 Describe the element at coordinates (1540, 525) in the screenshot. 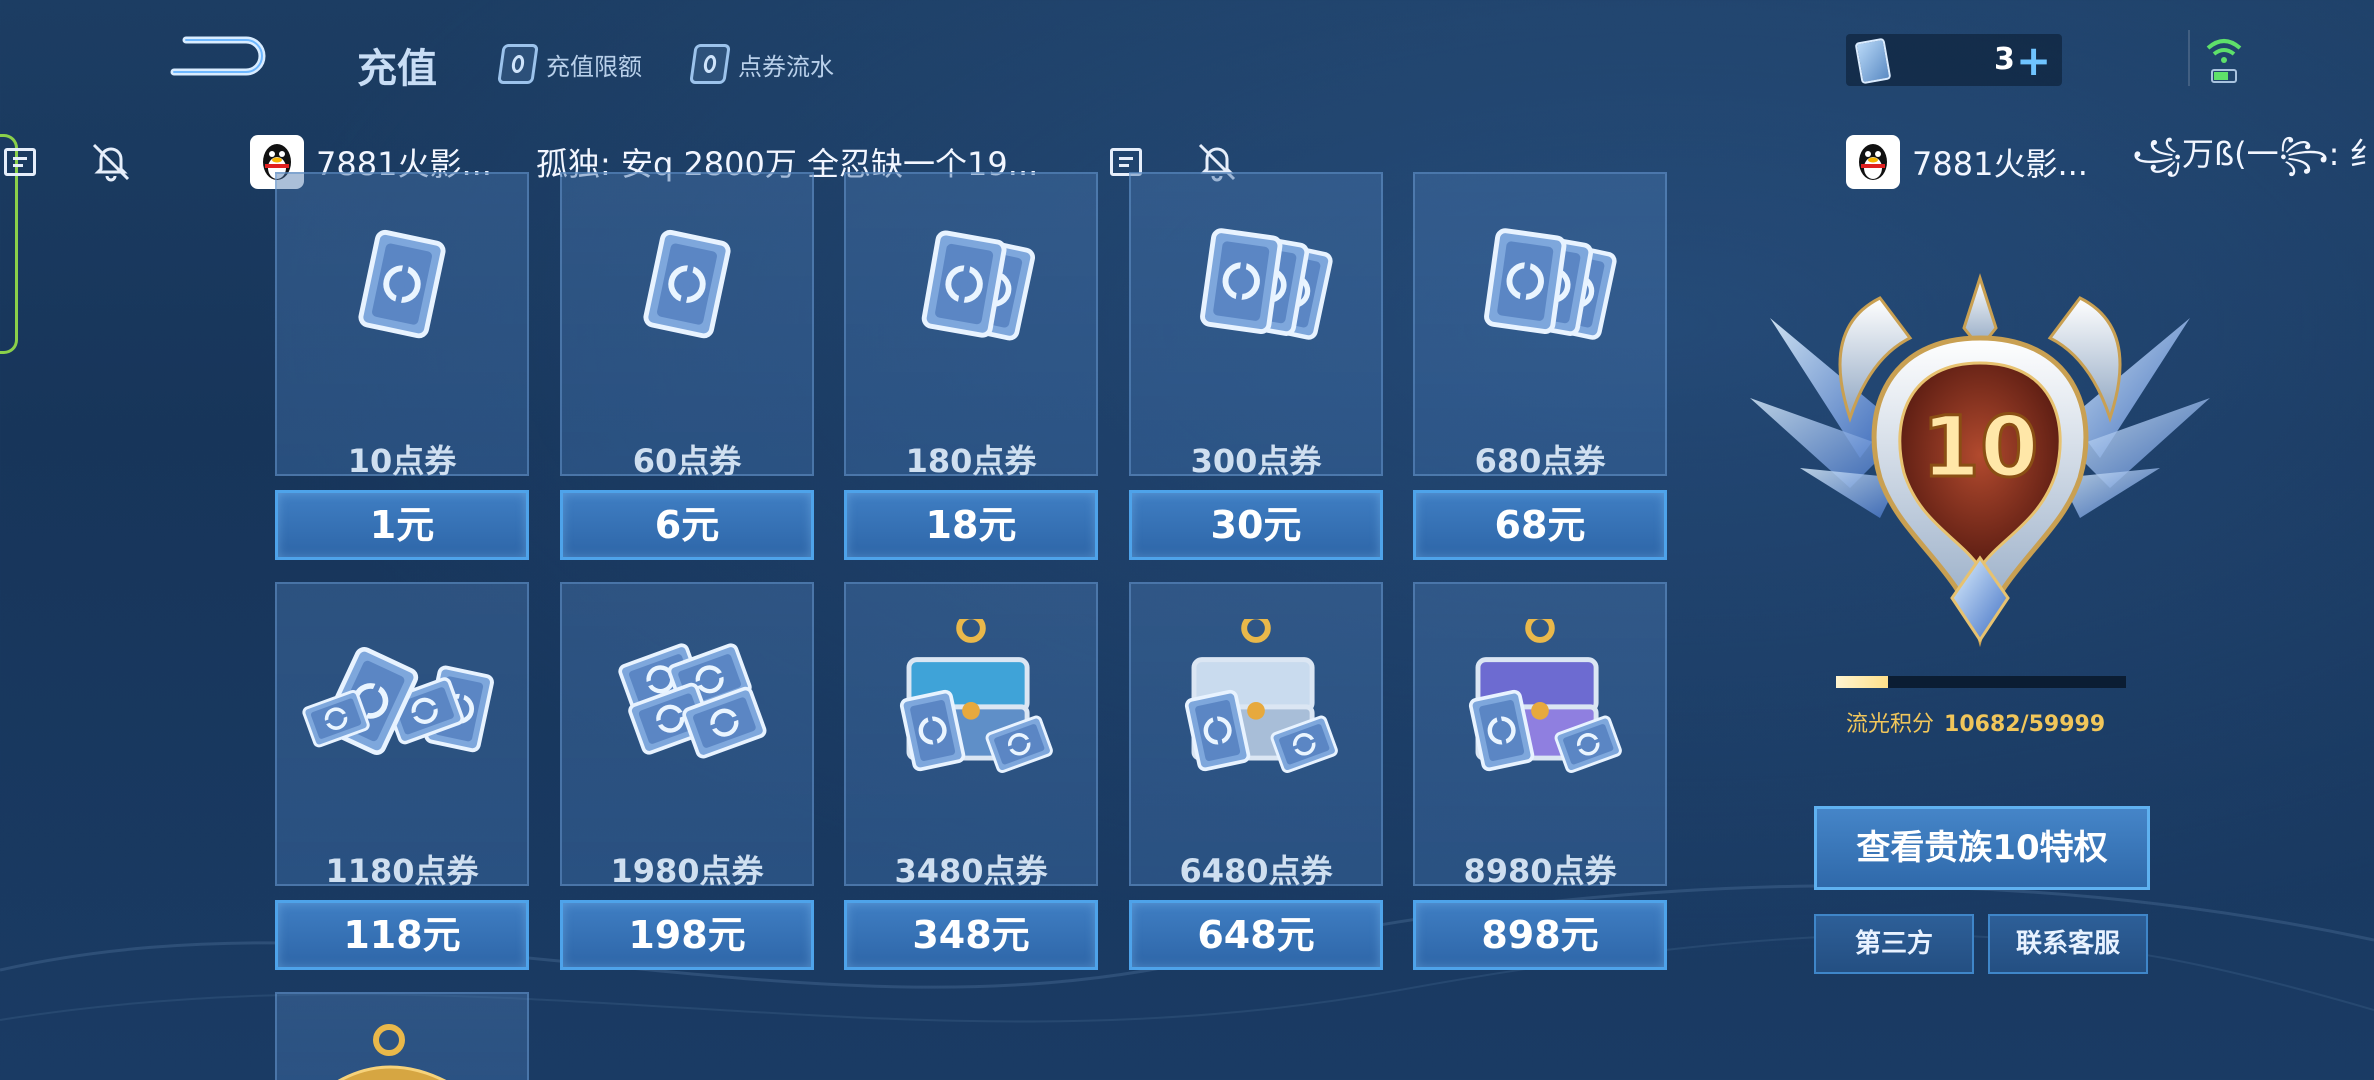

I see `price-button: 68元` at that location.